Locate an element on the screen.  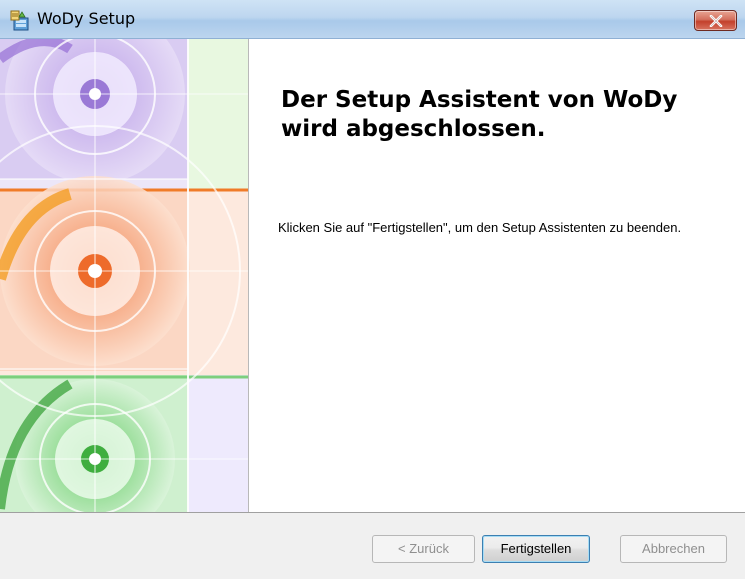
cancel-button: Abbrechen is located at coordinates (673, 549).